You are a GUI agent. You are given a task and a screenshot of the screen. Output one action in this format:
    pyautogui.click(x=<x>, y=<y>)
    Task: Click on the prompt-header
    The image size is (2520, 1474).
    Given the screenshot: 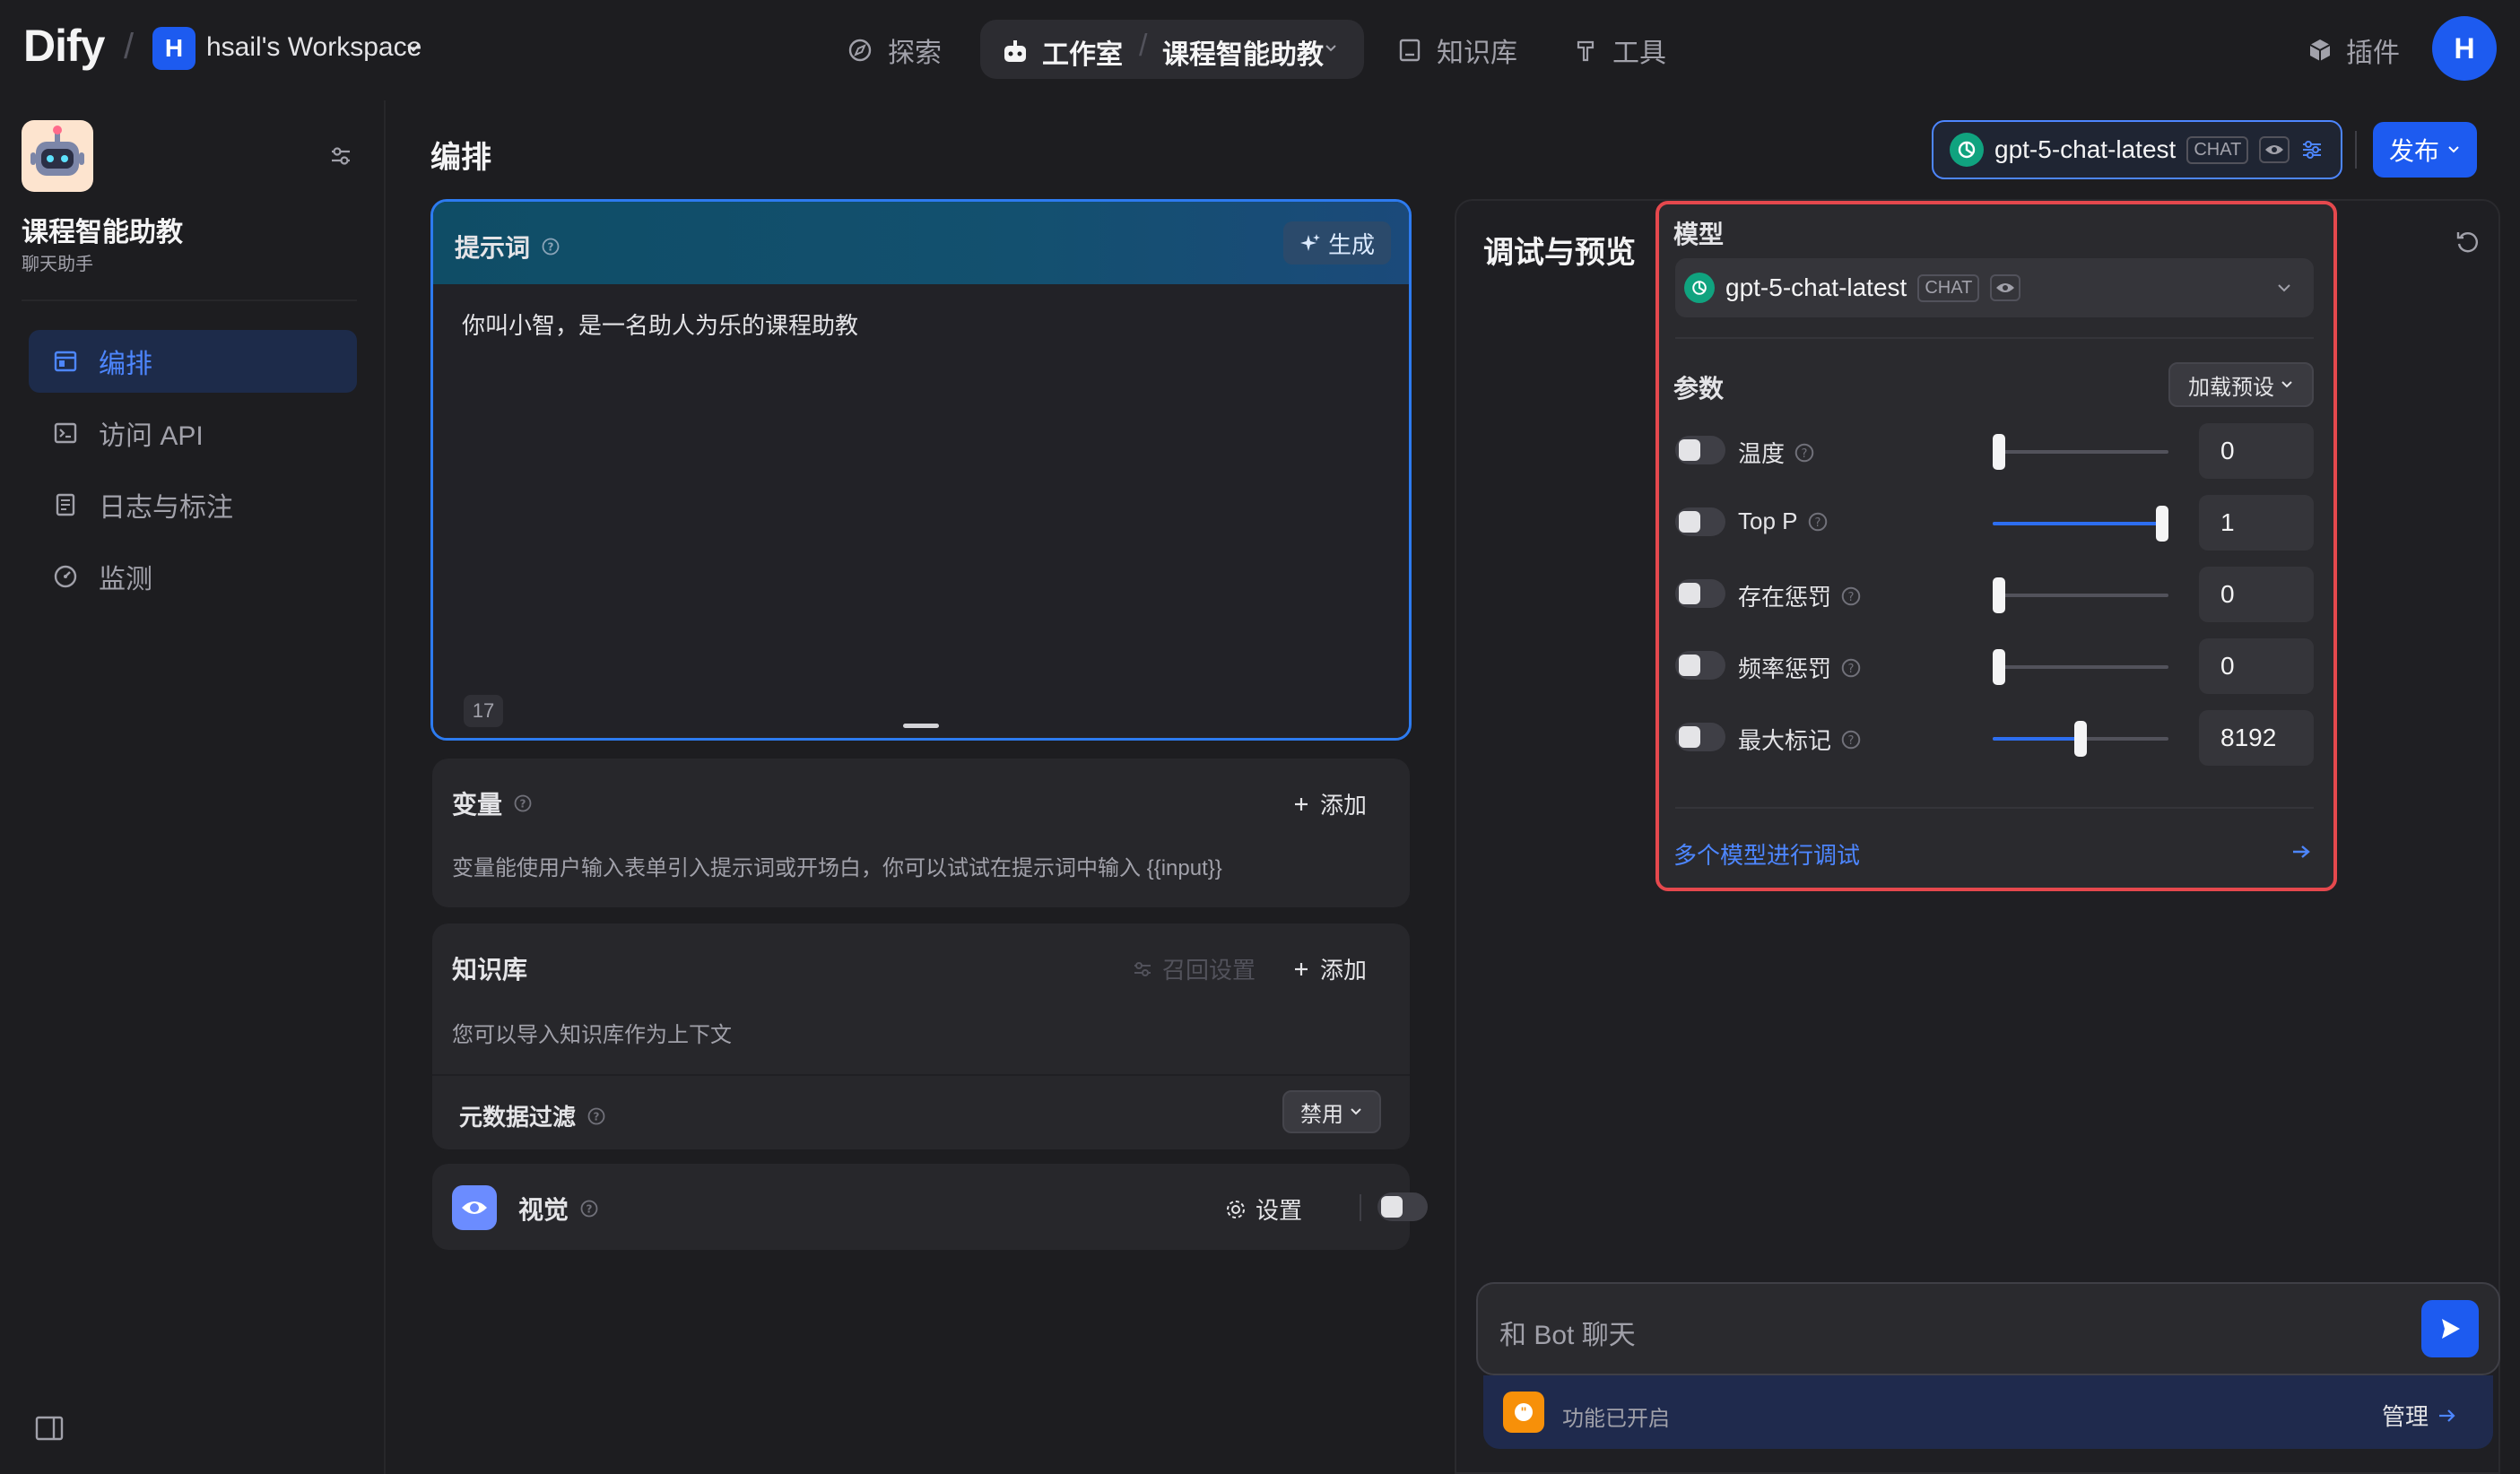 What is the action you would take?
    pyautogui.click(x=921, y=243)
    